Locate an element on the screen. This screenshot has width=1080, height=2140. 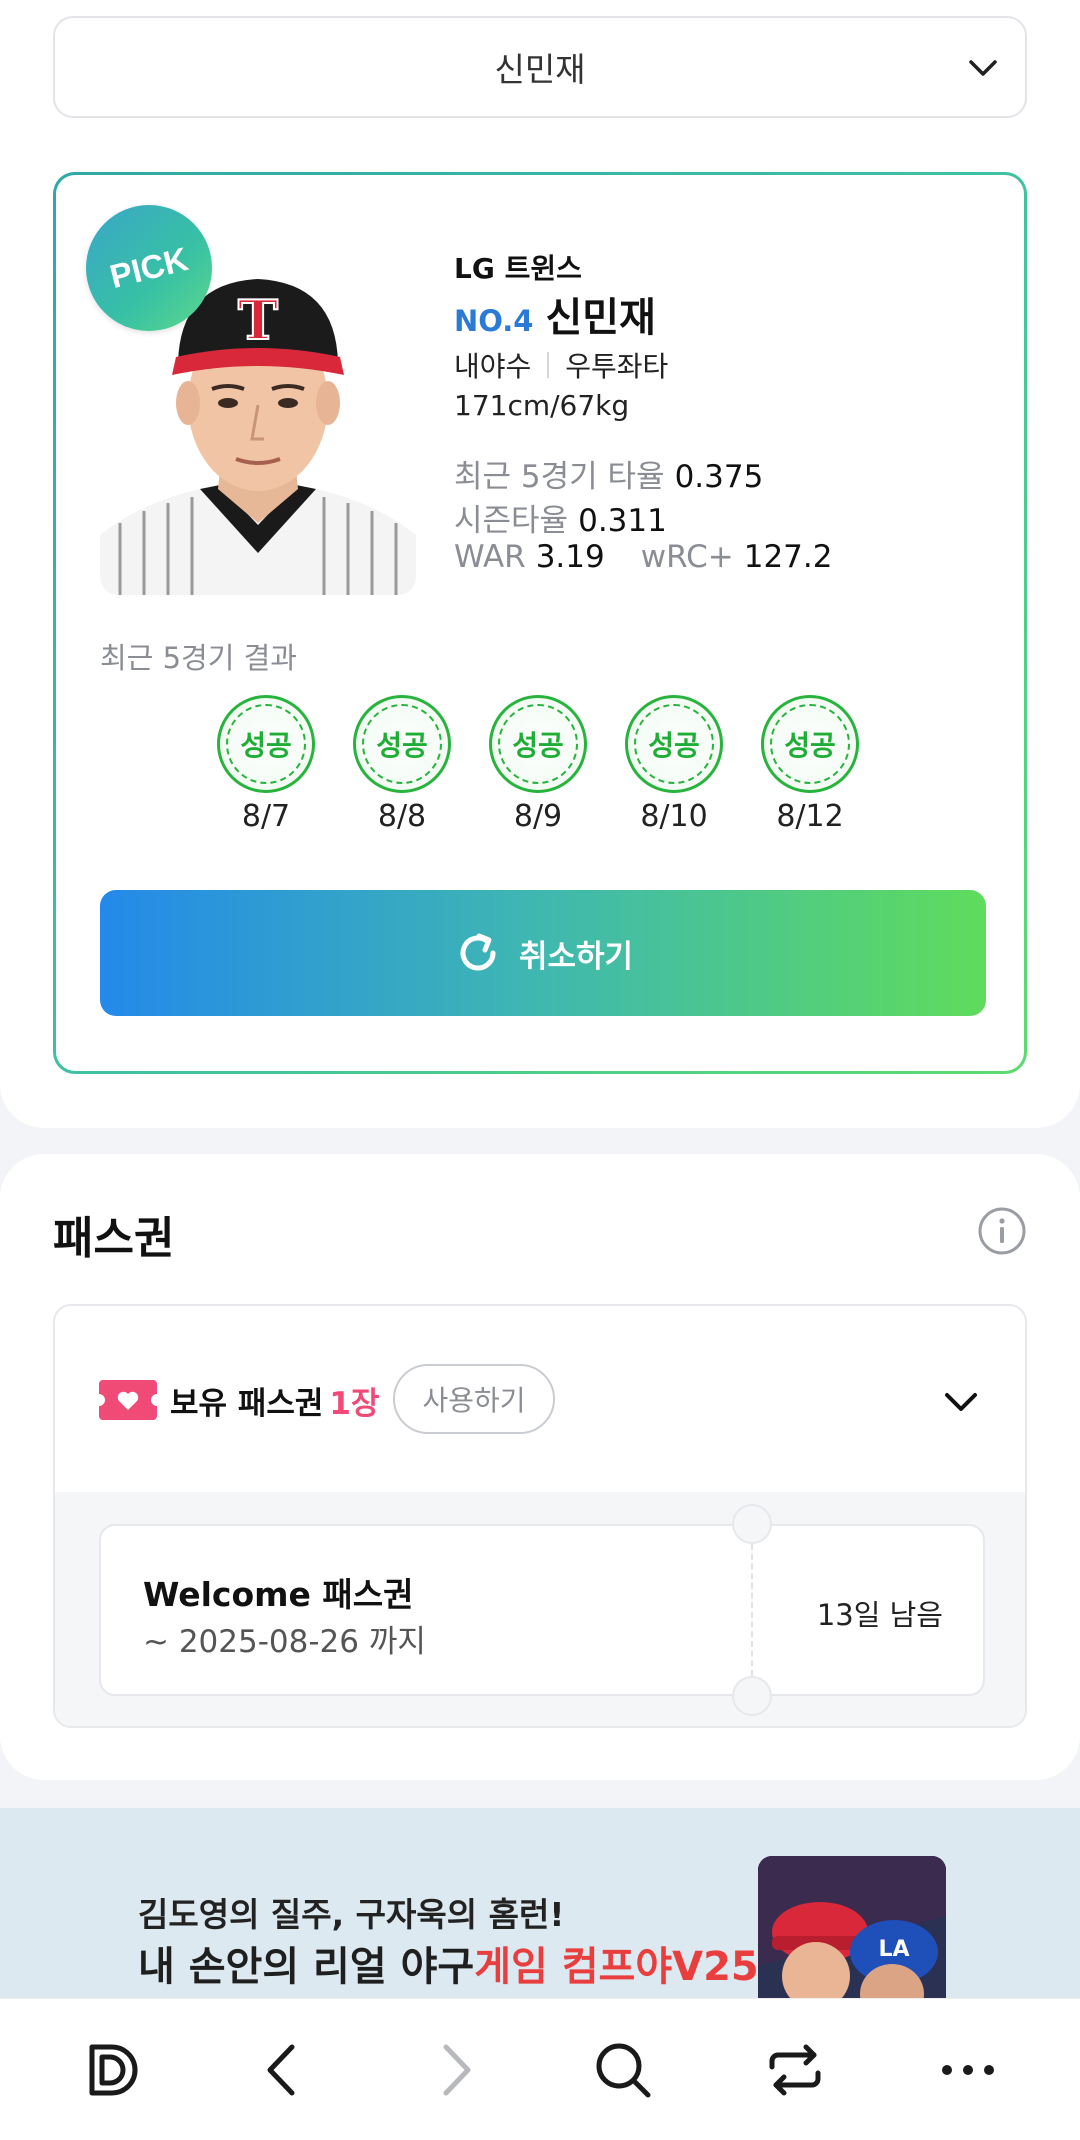
owned-pass-count: 1장 is located at coordinates (354, 1404).